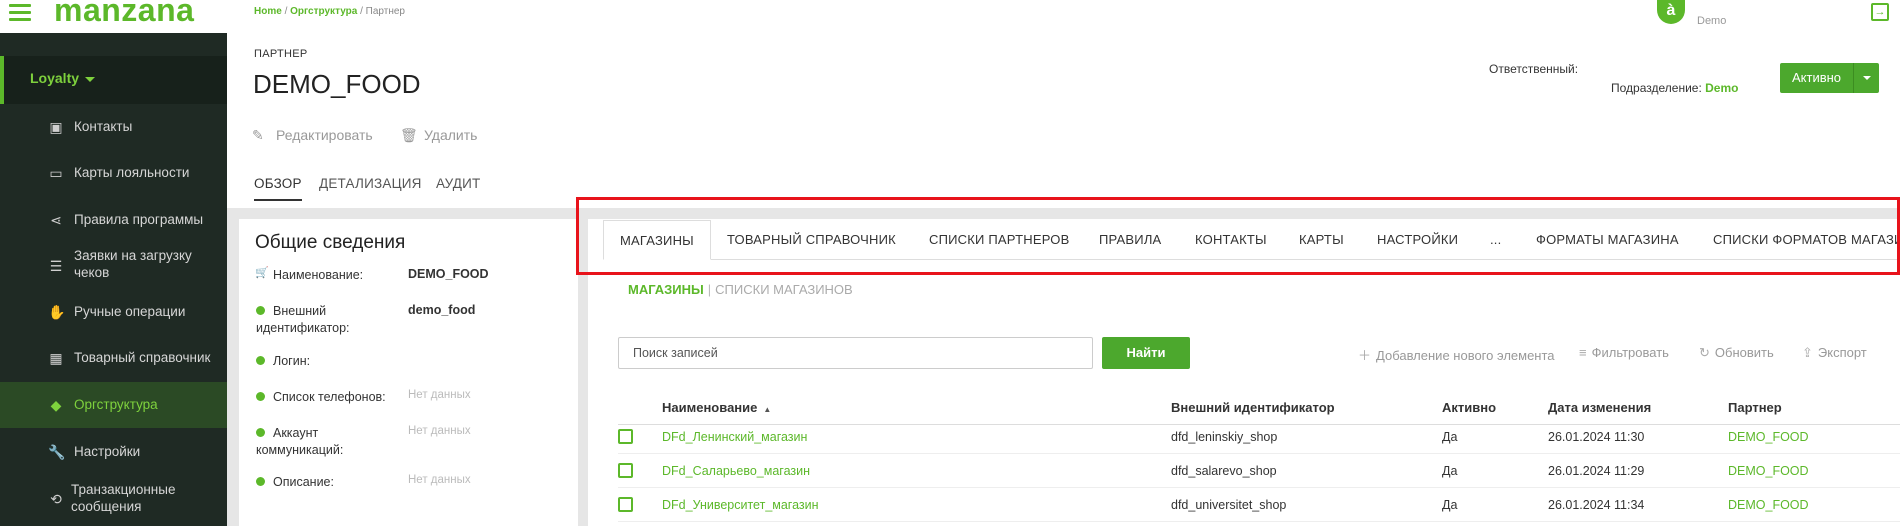  I want to click on modified-date-cell: 26.01.2024 11:34, so click(1596, 505).